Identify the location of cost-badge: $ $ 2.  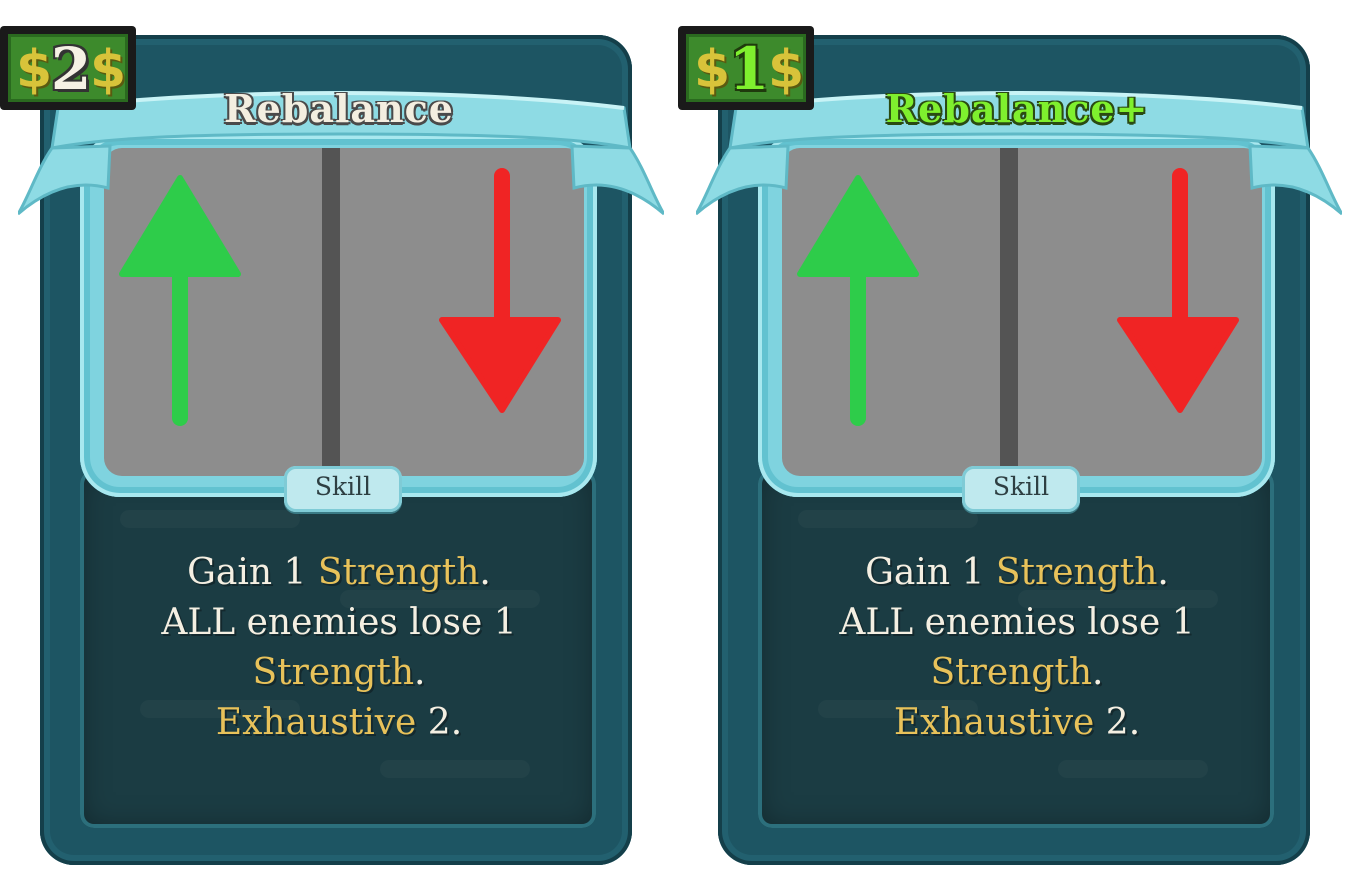
(68, 68).